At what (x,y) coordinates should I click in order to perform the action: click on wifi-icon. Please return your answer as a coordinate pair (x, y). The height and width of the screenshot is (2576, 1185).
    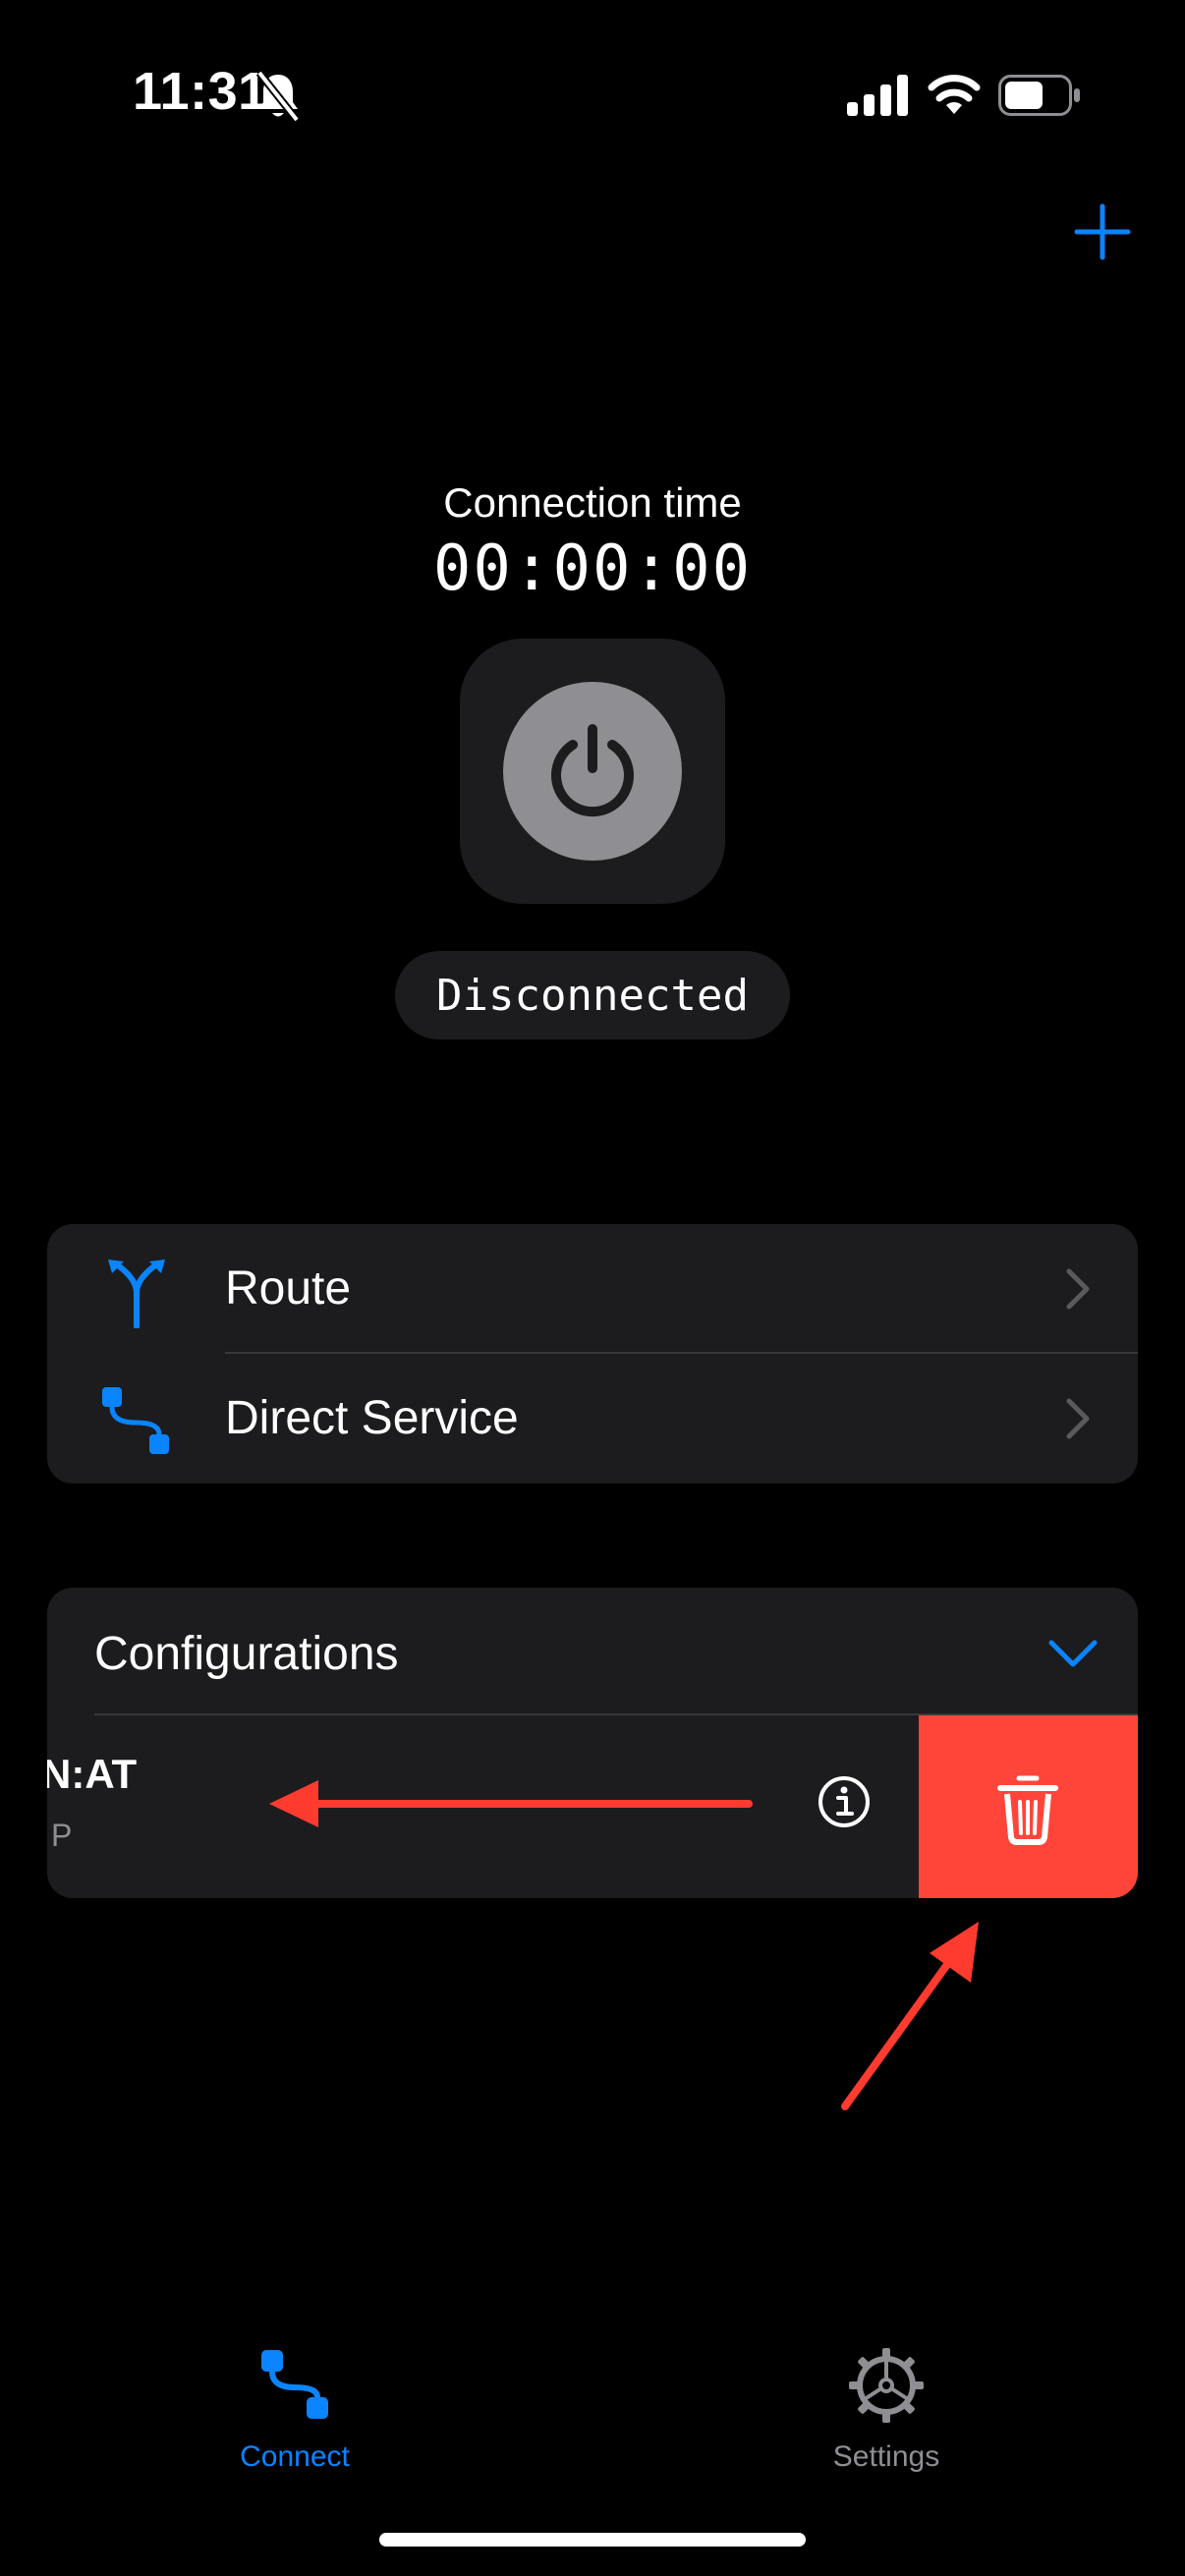
    Looking at the image, I should click on (955, 94).